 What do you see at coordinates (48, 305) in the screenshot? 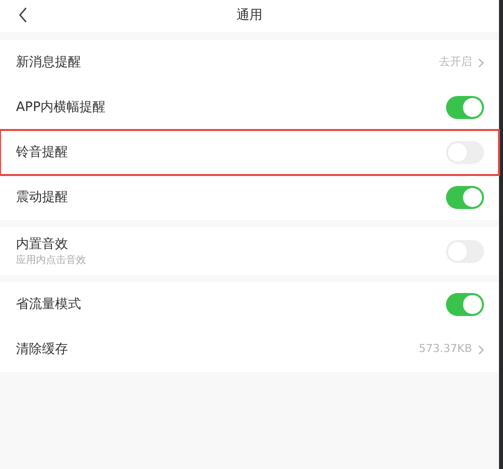
I see `setting-label: 省流量模式` at bounding box center [48, 305].